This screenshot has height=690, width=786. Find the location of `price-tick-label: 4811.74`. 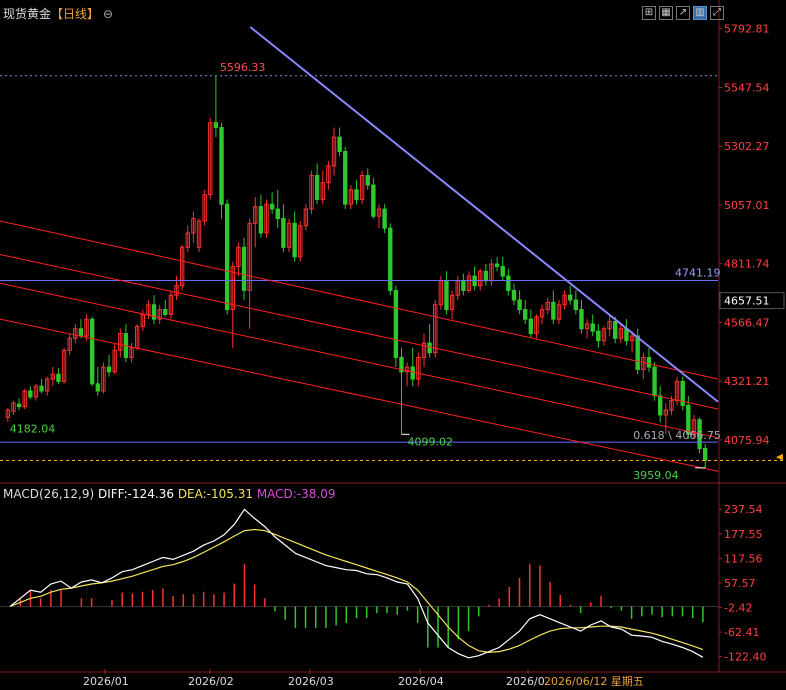

price-tick-label: 4811.74 is located at coordinates (747, 264).